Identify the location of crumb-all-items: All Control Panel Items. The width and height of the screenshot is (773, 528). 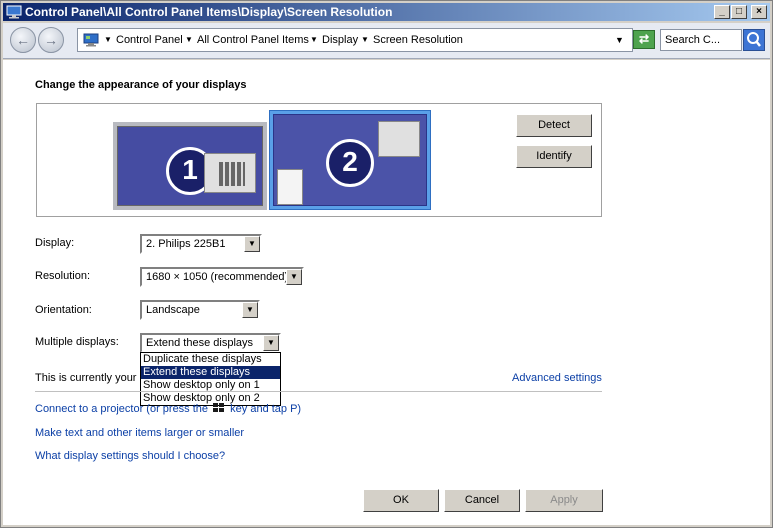
(253, 40).